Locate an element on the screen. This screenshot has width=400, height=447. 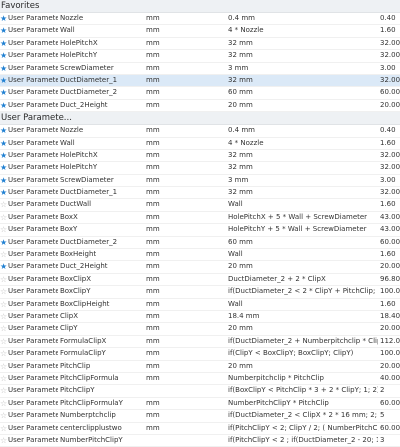
parameter-expression: 18.4 mm is located at coordinates (303, 316).